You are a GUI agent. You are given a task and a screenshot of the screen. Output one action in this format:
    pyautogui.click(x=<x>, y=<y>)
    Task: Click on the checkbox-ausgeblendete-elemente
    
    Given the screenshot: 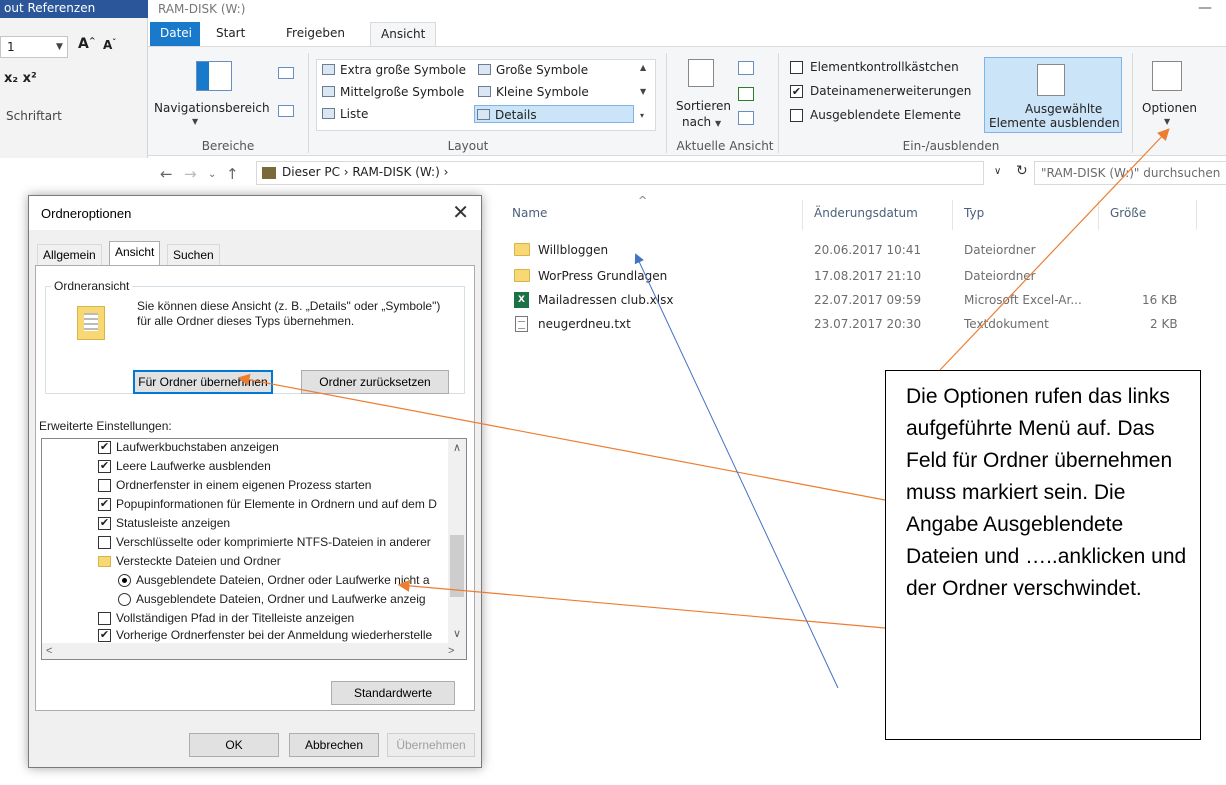 What is the action you would take?
    pyautogui.click(x=796, y=115)
    